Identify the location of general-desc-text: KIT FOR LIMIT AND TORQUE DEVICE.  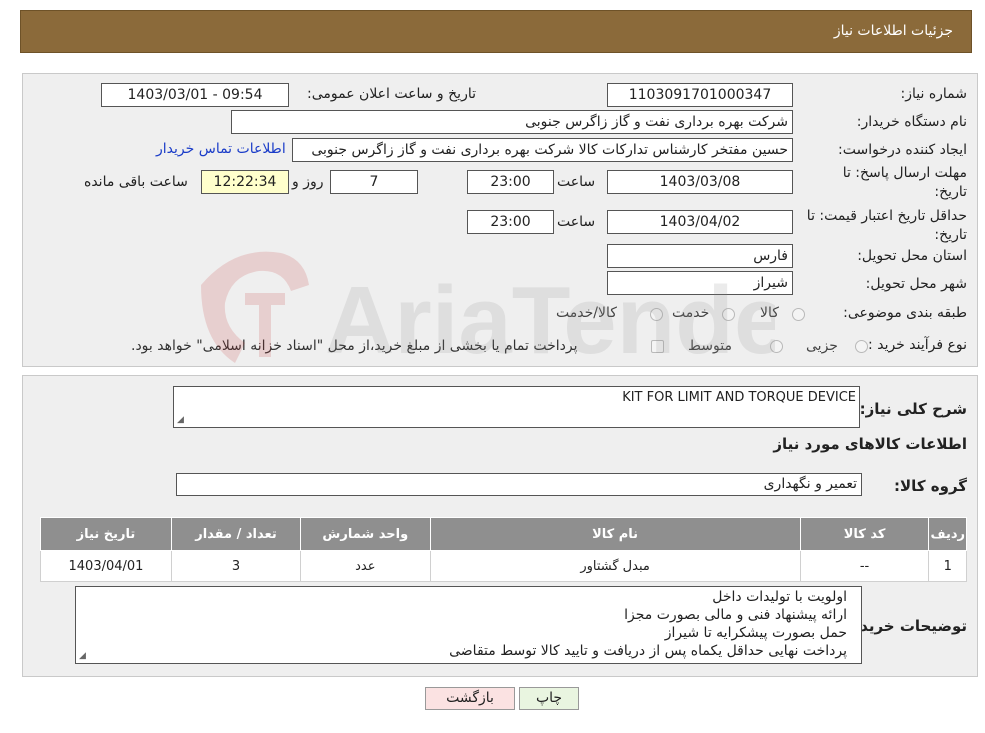
(739, 397).